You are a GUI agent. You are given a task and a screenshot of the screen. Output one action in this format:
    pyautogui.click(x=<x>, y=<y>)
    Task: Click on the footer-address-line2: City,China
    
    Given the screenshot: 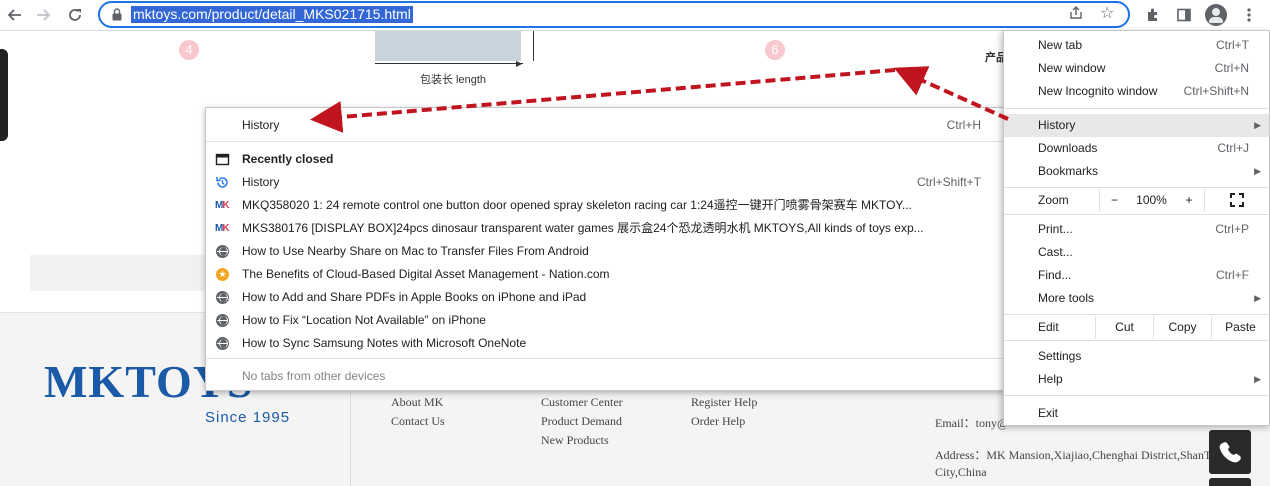 What is the action you would take?
    pyautogui.click(x=961, y=472)
    